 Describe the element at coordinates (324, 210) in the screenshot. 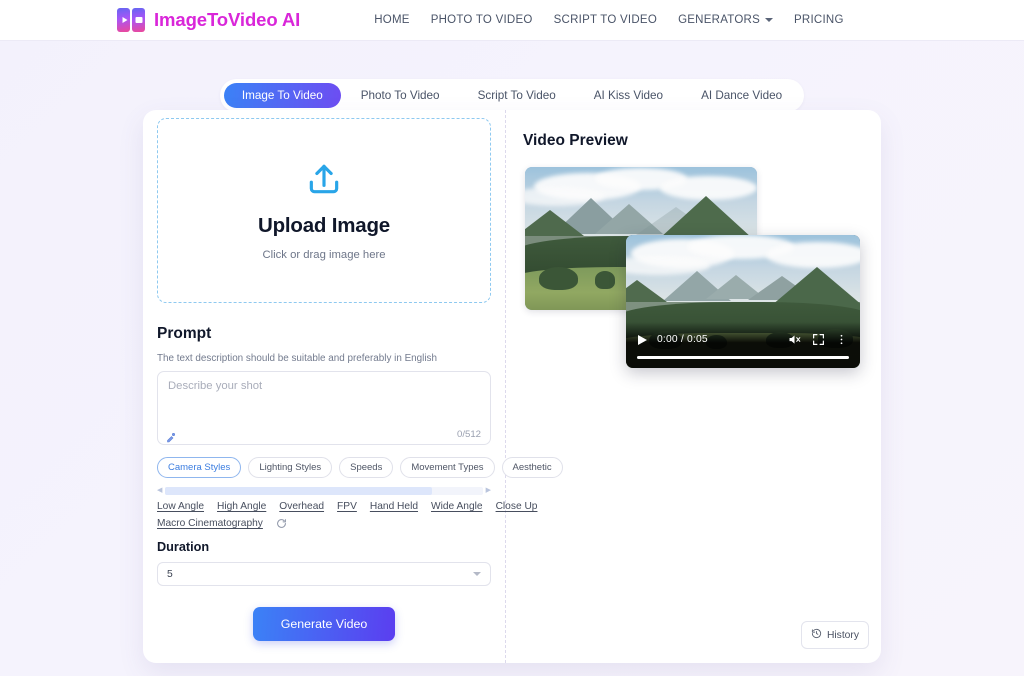

I see `image-upload-dropzone: Upload Image Click or drag image here` at that location.